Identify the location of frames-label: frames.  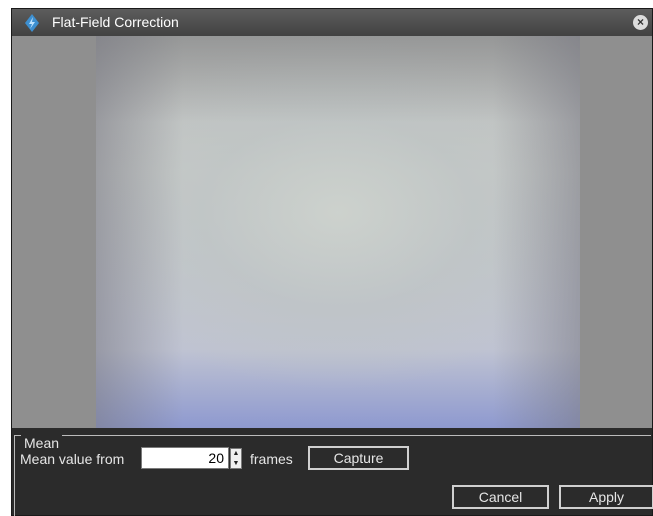
(271, 459).